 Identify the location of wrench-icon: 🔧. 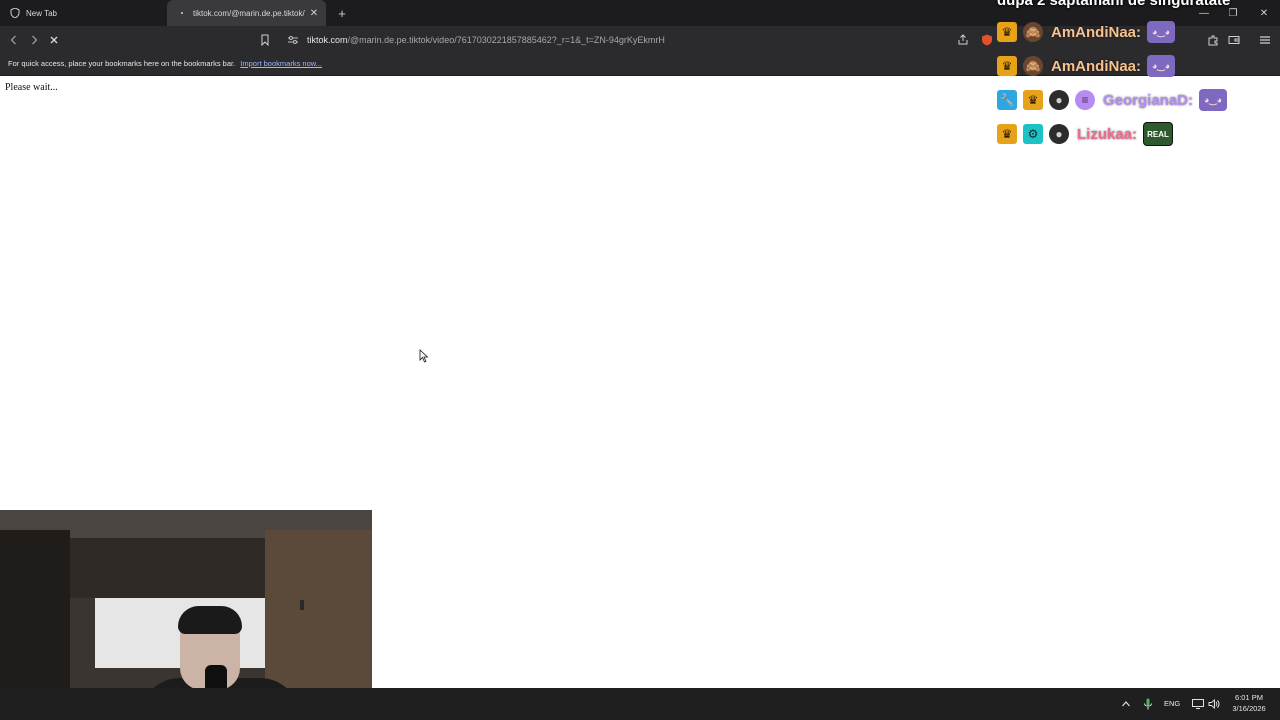
(1007, 100).